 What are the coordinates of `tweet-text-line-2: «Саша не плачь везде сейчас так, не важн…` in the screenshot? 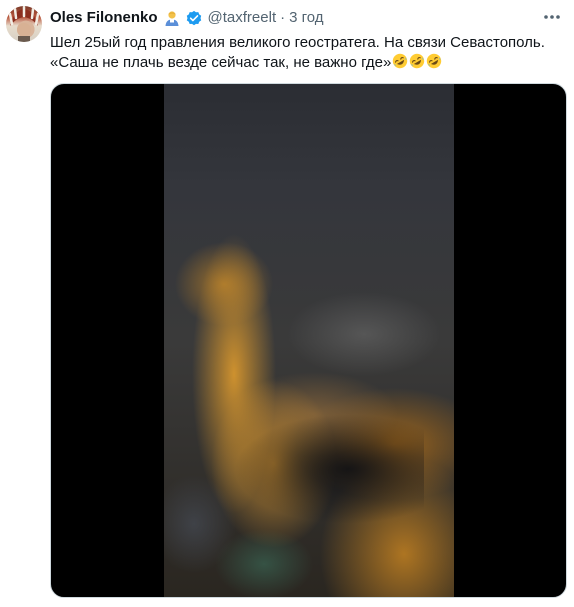 It's located at (310, 63).